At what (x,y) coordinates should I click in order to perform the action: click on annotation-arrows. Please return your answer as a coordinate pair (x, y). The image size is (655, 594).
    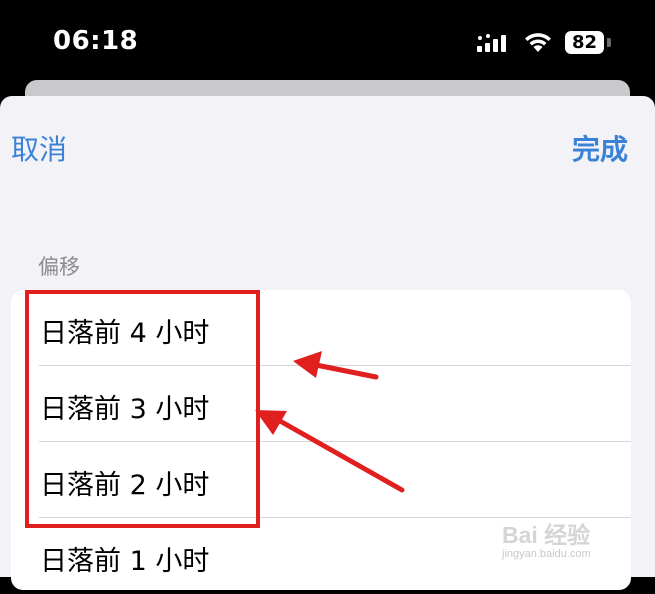
    Looking at the image, I should click on (330, 422).